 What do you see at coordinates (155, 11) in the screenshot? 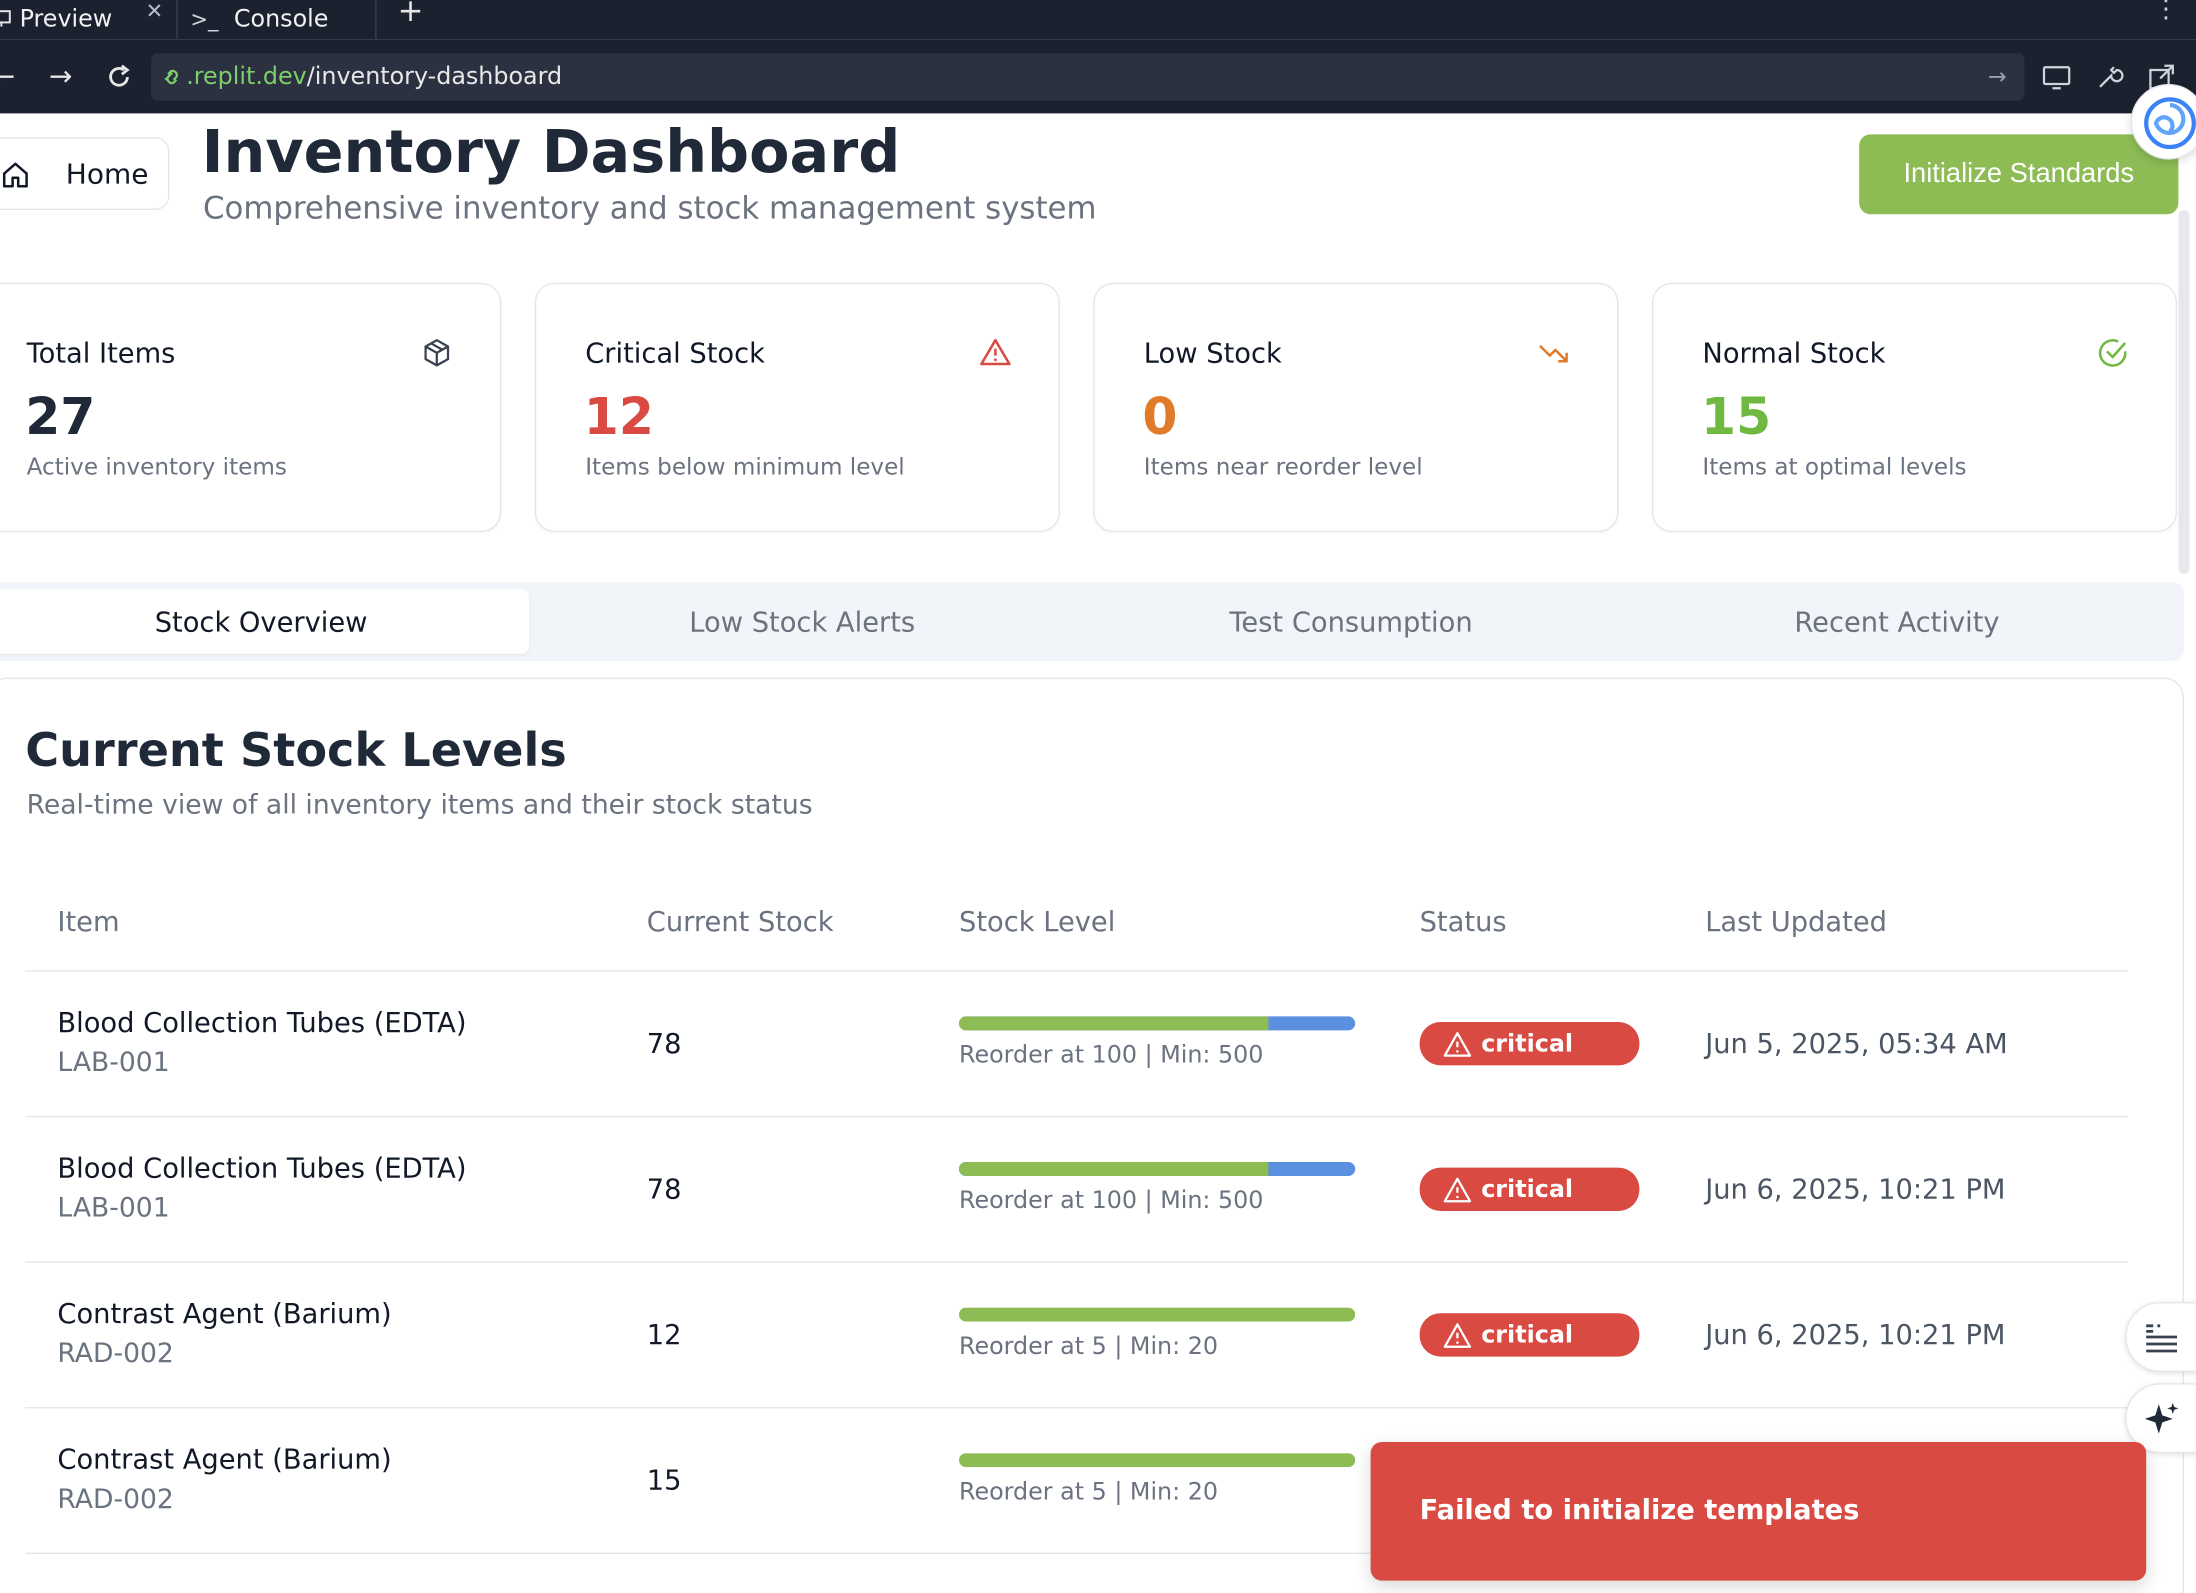
I see `close-icon: ✕` at bounding box center [155, 11].